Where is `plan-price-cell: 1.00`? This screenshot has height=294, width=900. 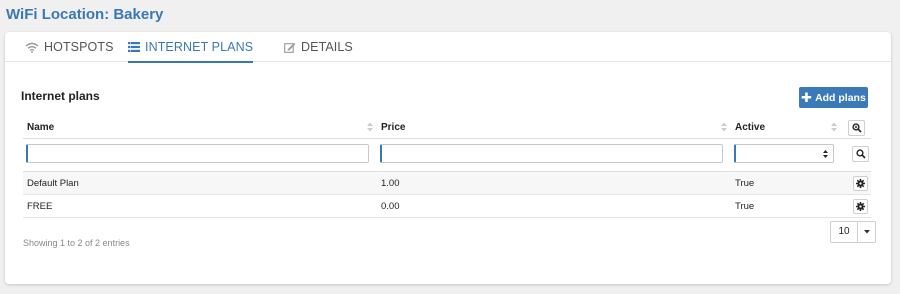 plan-price-cell: 1.00 is located at coordinates (390, 183).